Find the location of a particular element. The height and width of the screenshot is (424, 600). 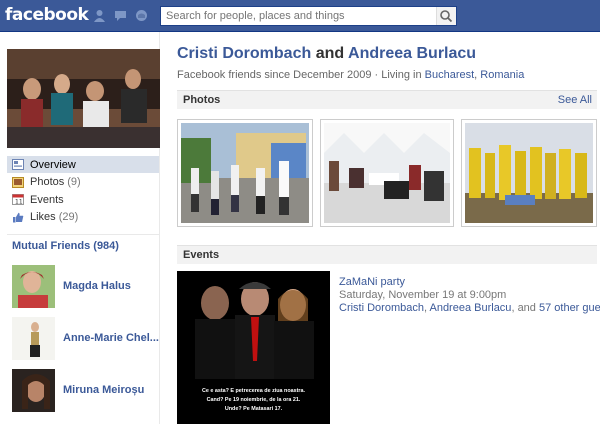

nav-label: Likes is located at coordinates (43, 217).